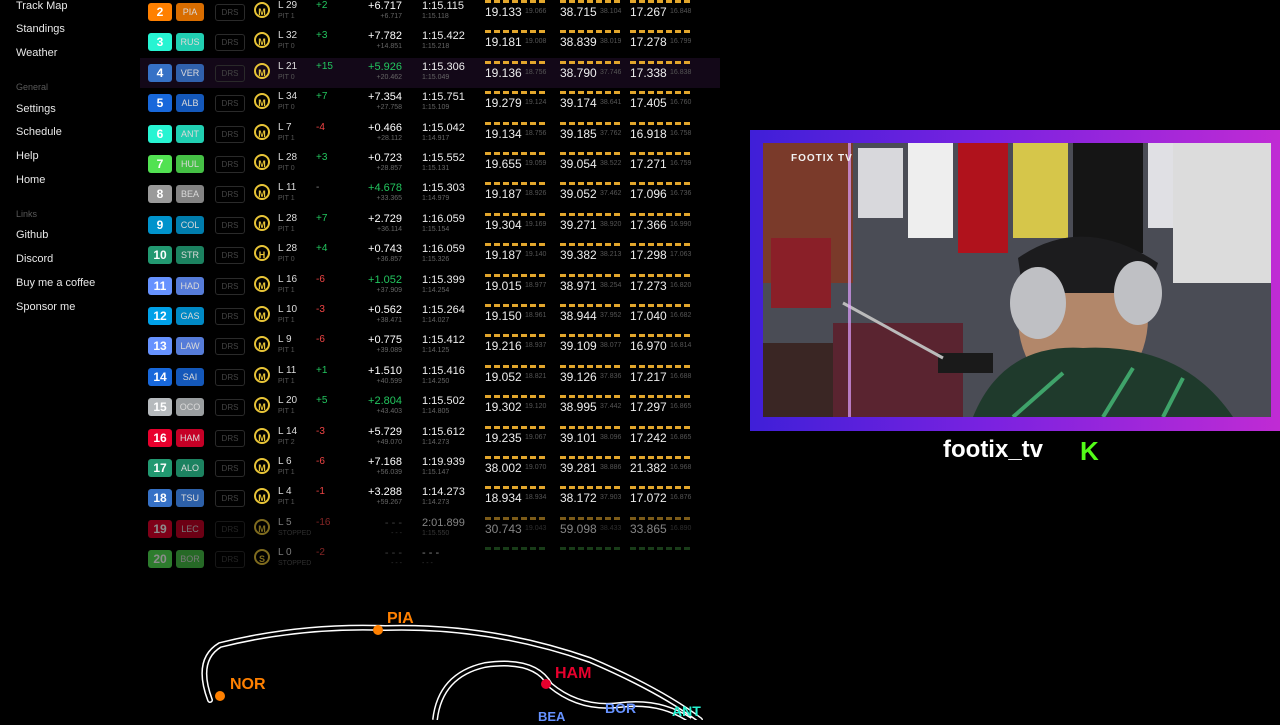 This screenshot has width=1280, height=725. Describe the element at coordinates (160, 133) in the screenshot. I see `position-badge: 6` at that location.